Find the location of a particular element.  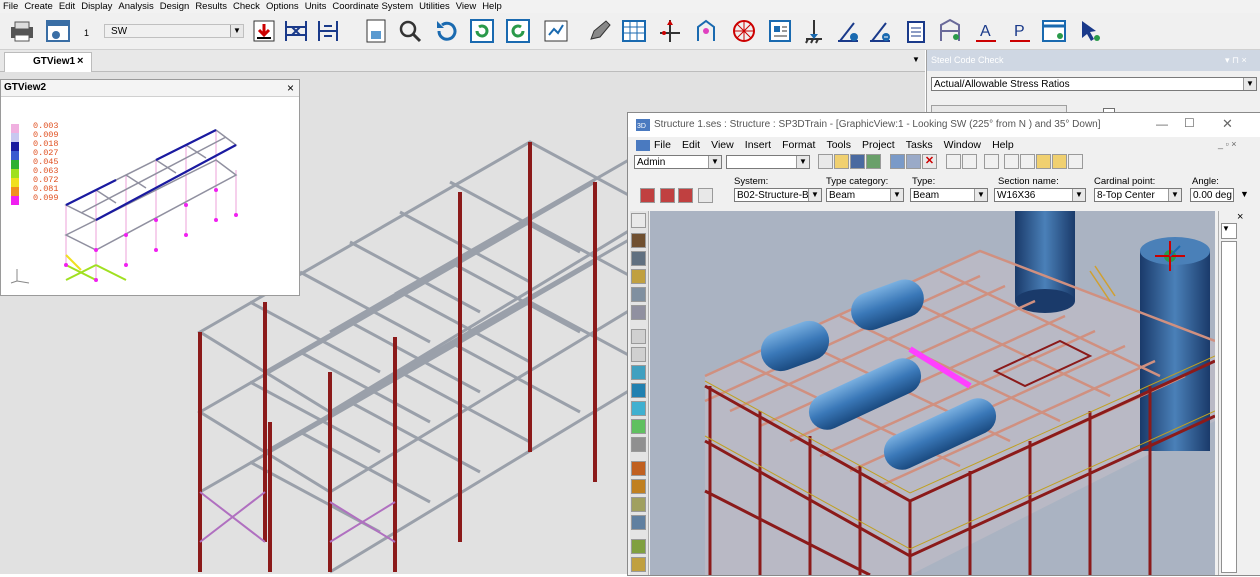

download-icon is located at coordinates (264, 31).